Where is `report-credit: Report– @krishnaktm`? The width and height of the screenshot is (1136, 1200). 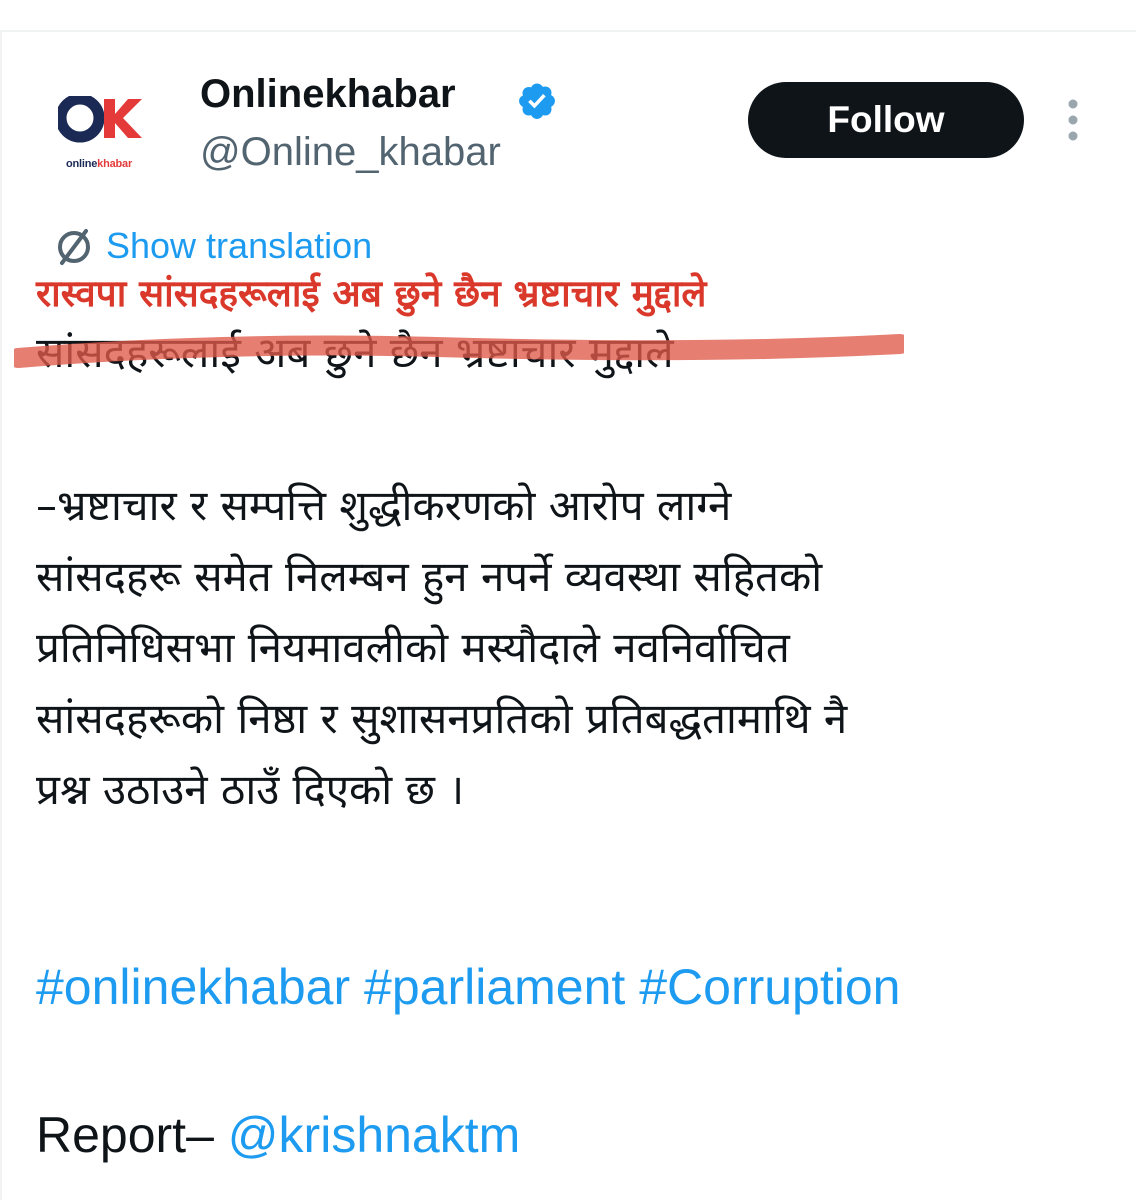
report-credit: Report– @krishnaktm is located at coordinates (278, 1135).